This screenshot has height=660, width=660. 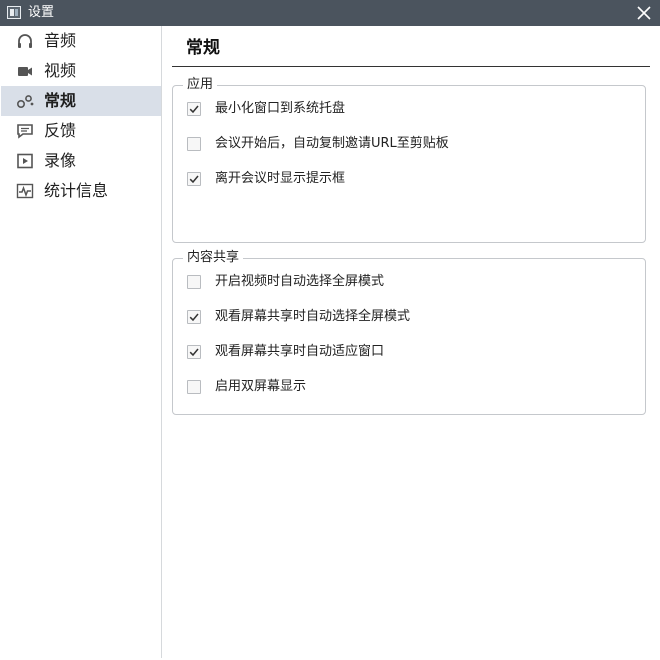 What do you see at coordinates (25, 131) in the screenshot?
I see `chat-bubble-icon` at bounding box center [25, 131].